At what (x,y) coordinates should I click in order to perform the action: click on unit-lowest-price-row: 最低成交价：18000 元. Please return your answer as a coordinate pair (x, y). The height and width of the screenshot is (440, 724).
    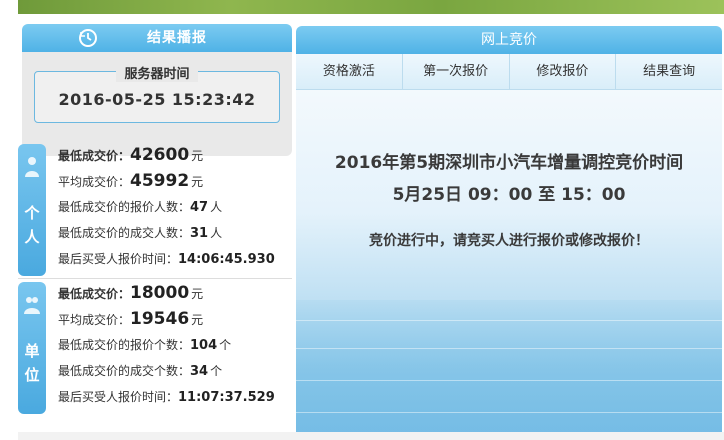
    Looking at the image, I should click on (175, 293).